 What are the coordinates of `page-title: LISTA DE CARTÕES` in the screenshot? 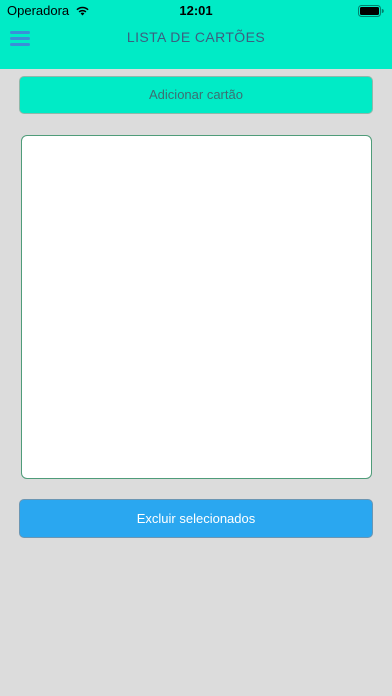 It's located at (196, 37).